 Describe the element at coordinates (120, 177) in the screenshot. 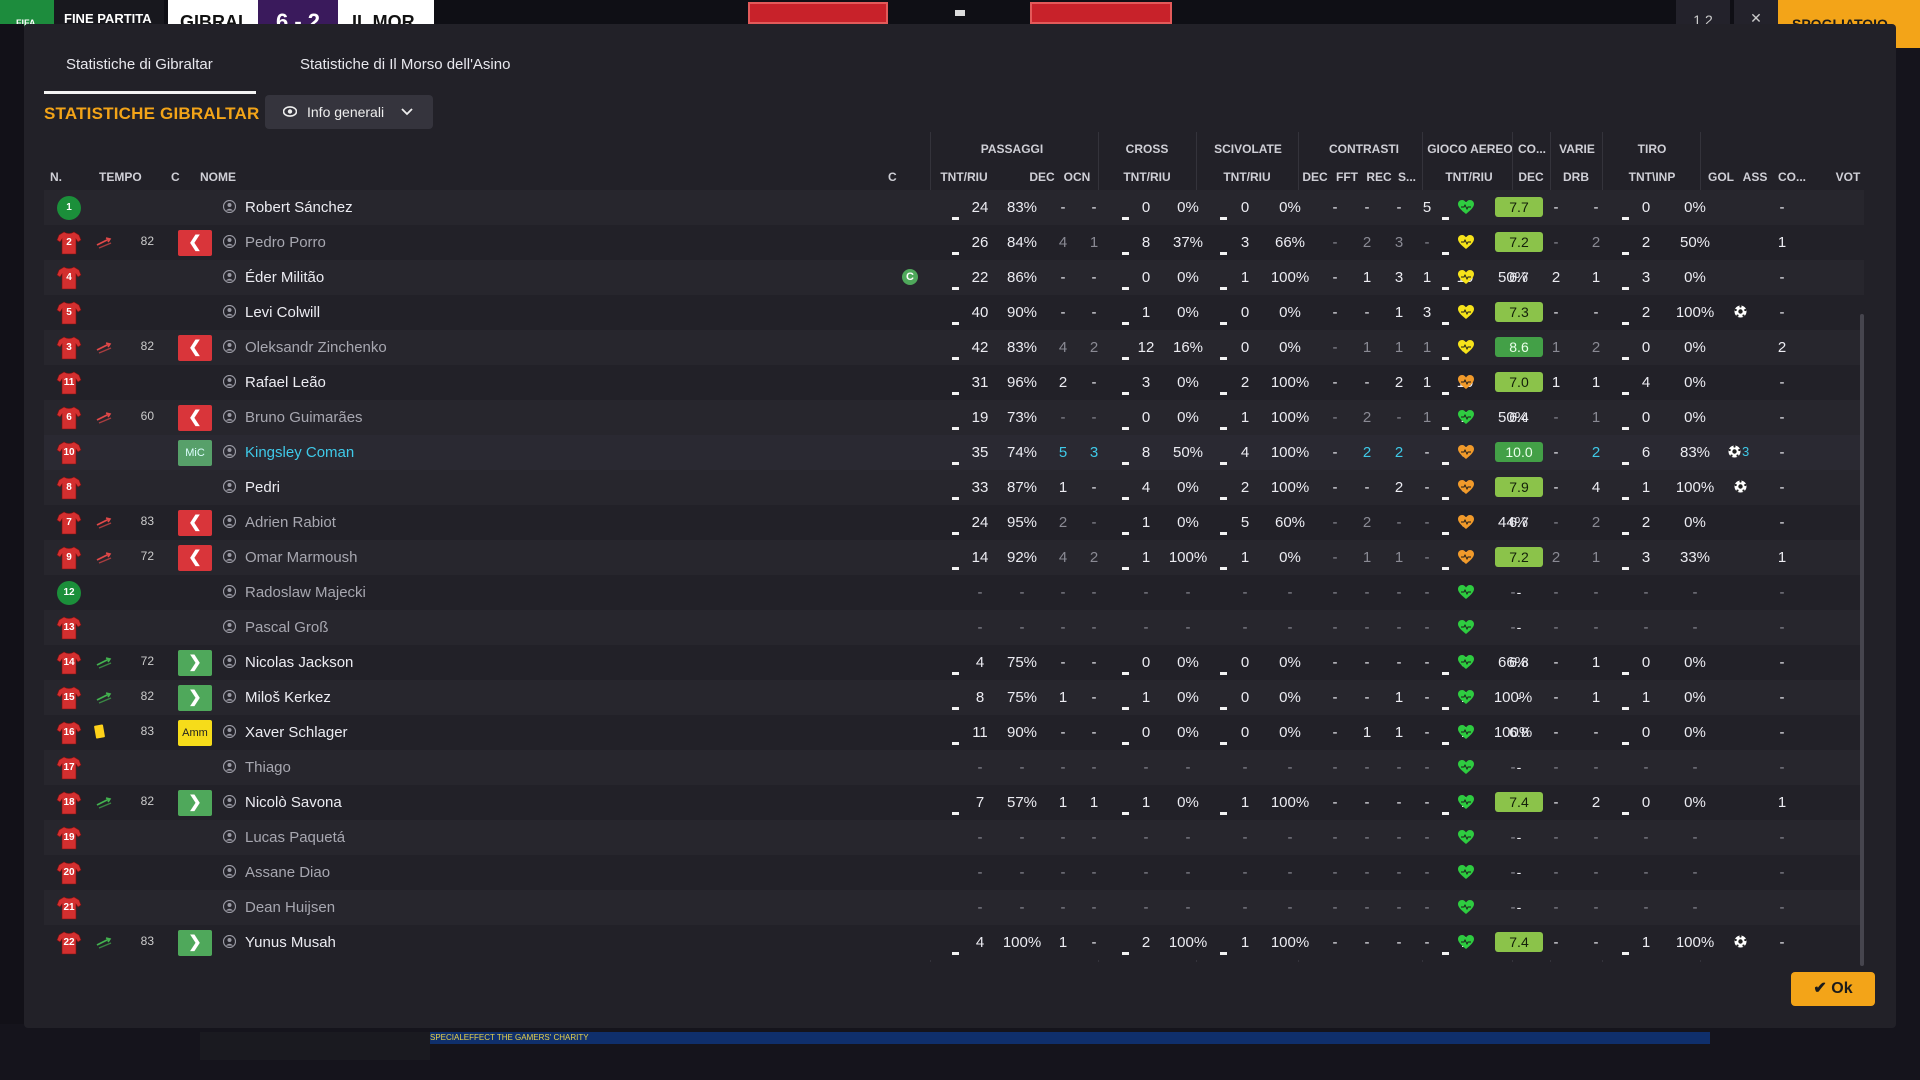

I see `header-tempo: TEMPO` at that location.